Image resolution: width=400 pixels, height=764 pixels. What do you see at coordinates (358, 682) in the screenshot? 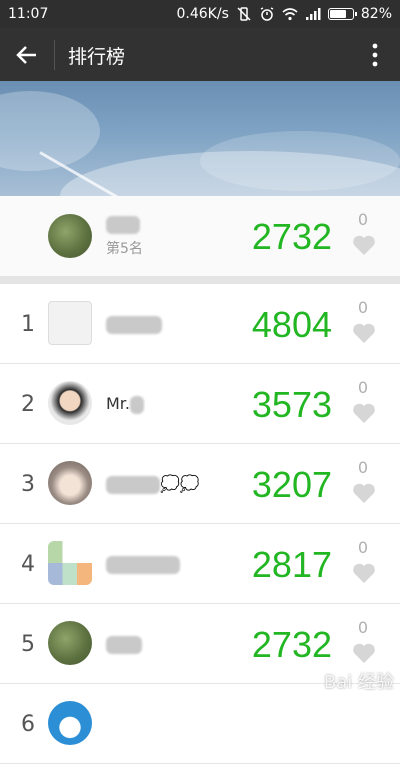
I see `watermark: Bai 经验` at bounding box center [358, 682].